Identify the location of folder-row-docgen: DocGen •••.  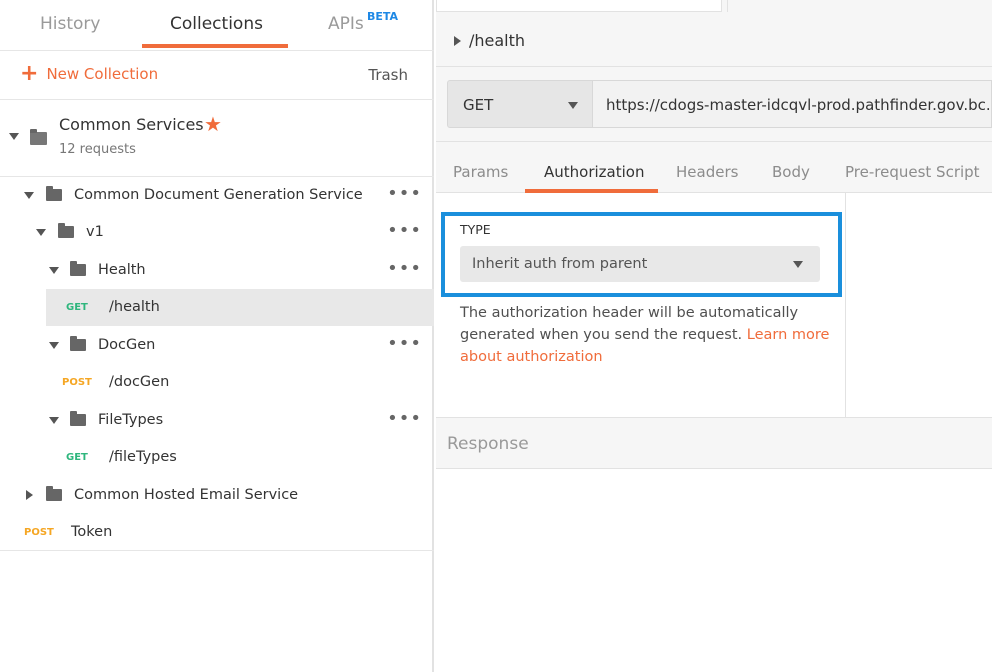
(217, 345).